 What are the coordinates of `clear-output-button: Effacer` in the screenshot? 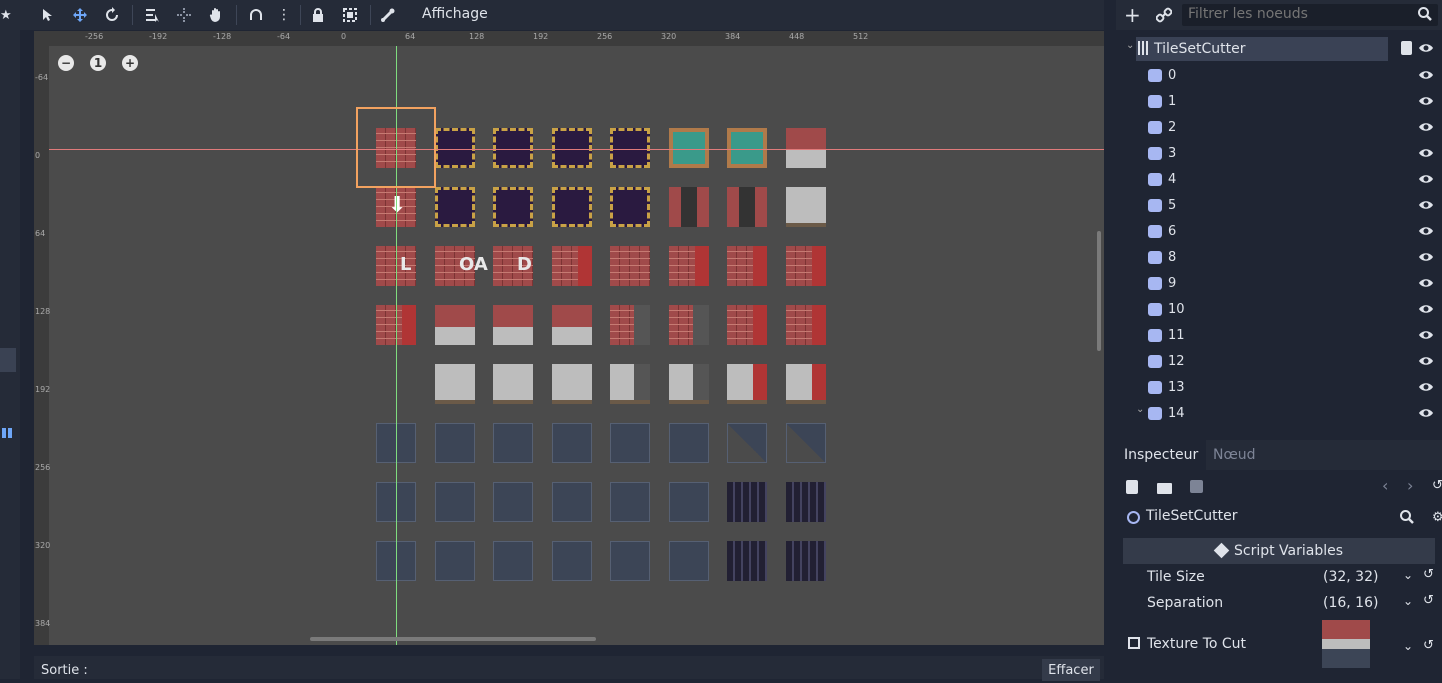 It's located at (1071, 670).